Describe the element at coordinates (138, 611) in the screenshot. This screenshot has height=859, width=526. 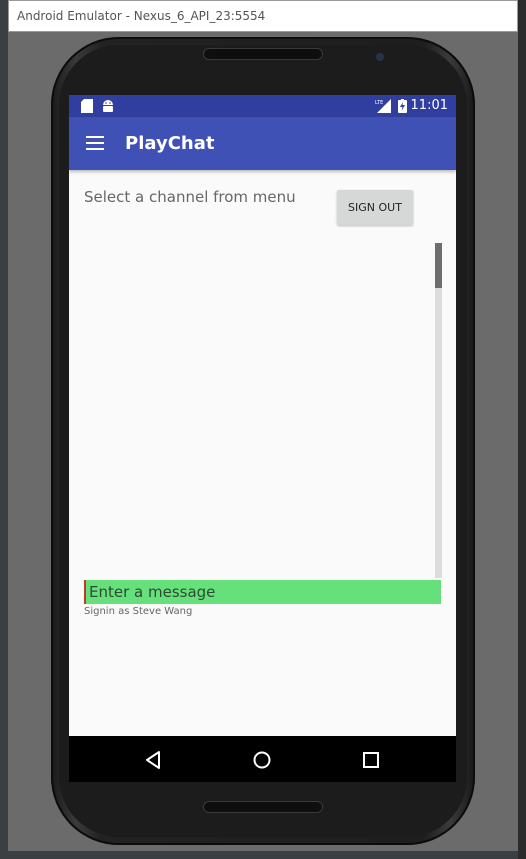
I see `signin-status-text: Signin as Steve Wang` at that location.